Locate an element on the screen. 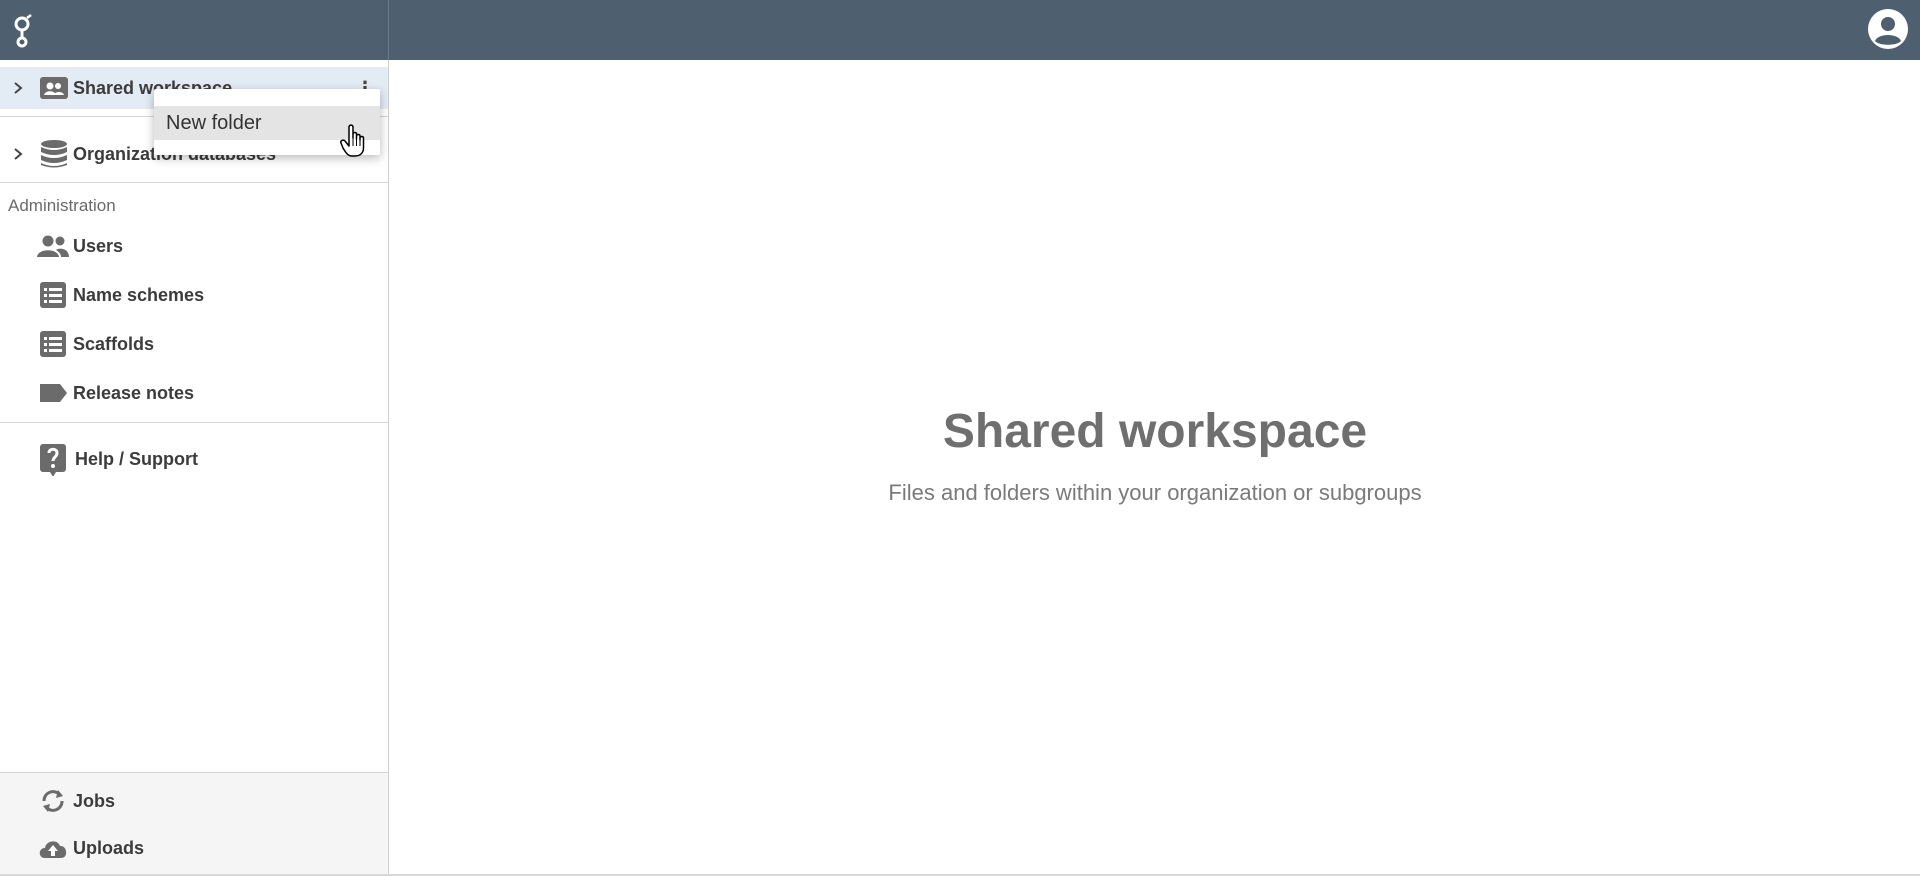  tag-icon is located at coordinates (53, 393).